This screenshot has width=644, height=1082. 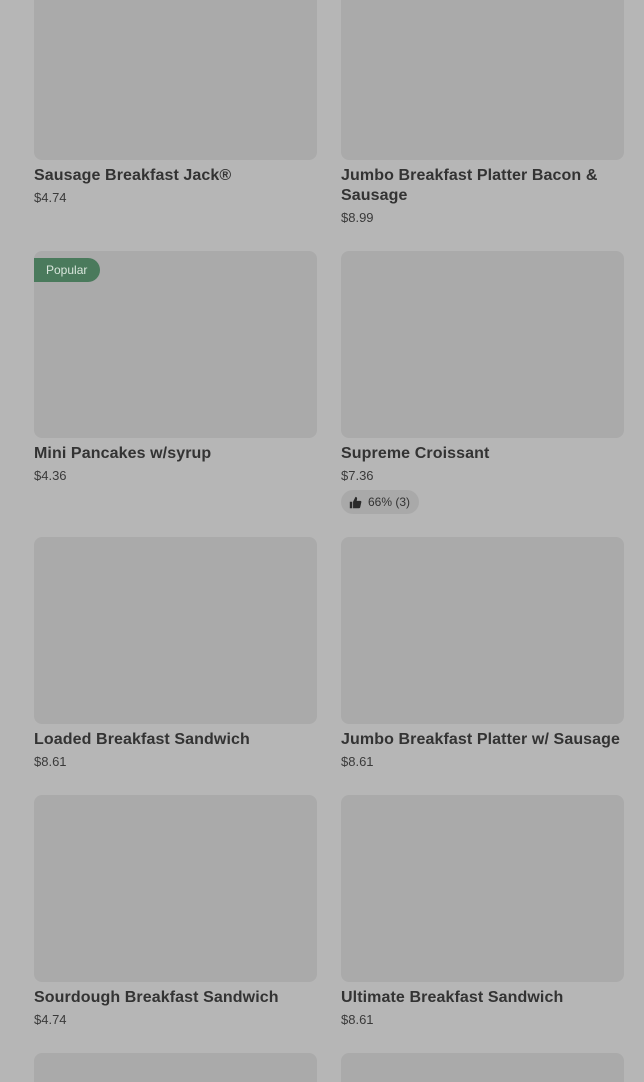 I want to click on popular-badge: Popular, so click(x=67, y=270).